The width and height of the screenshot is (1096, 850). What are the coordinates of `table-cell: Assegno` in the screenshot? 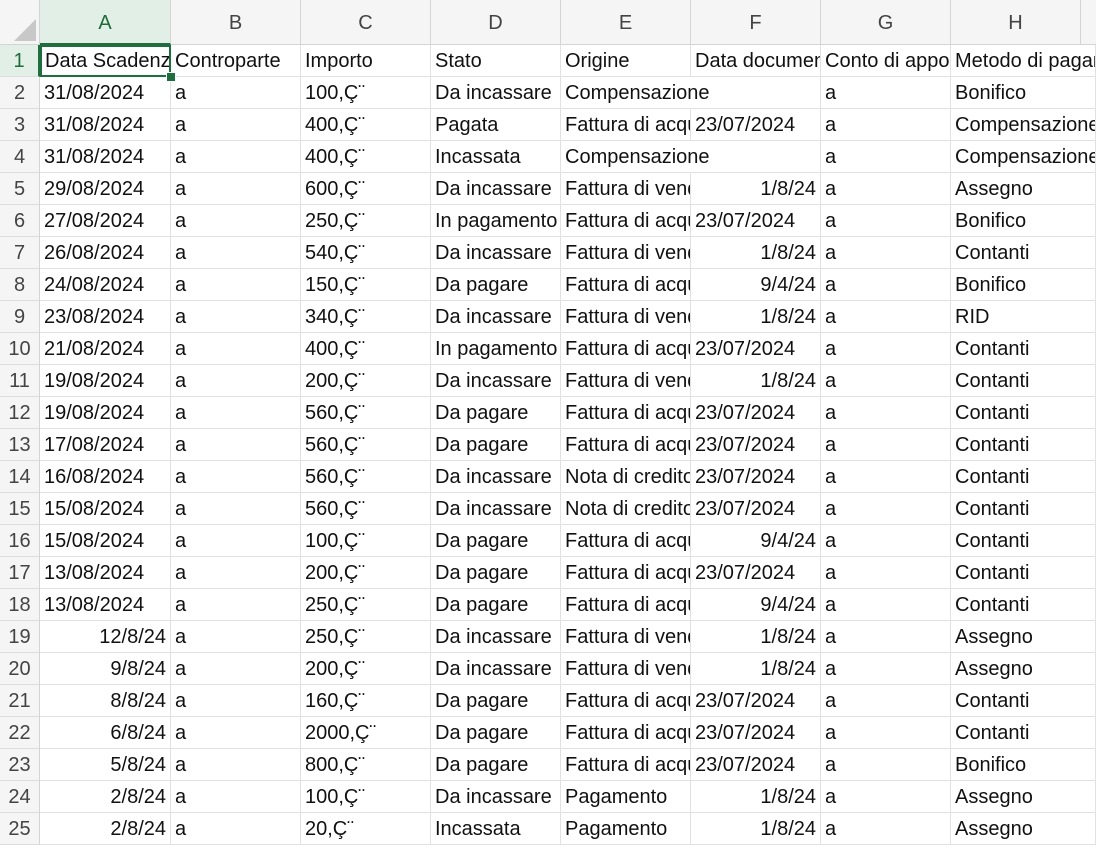 It's located at (1023, 669).